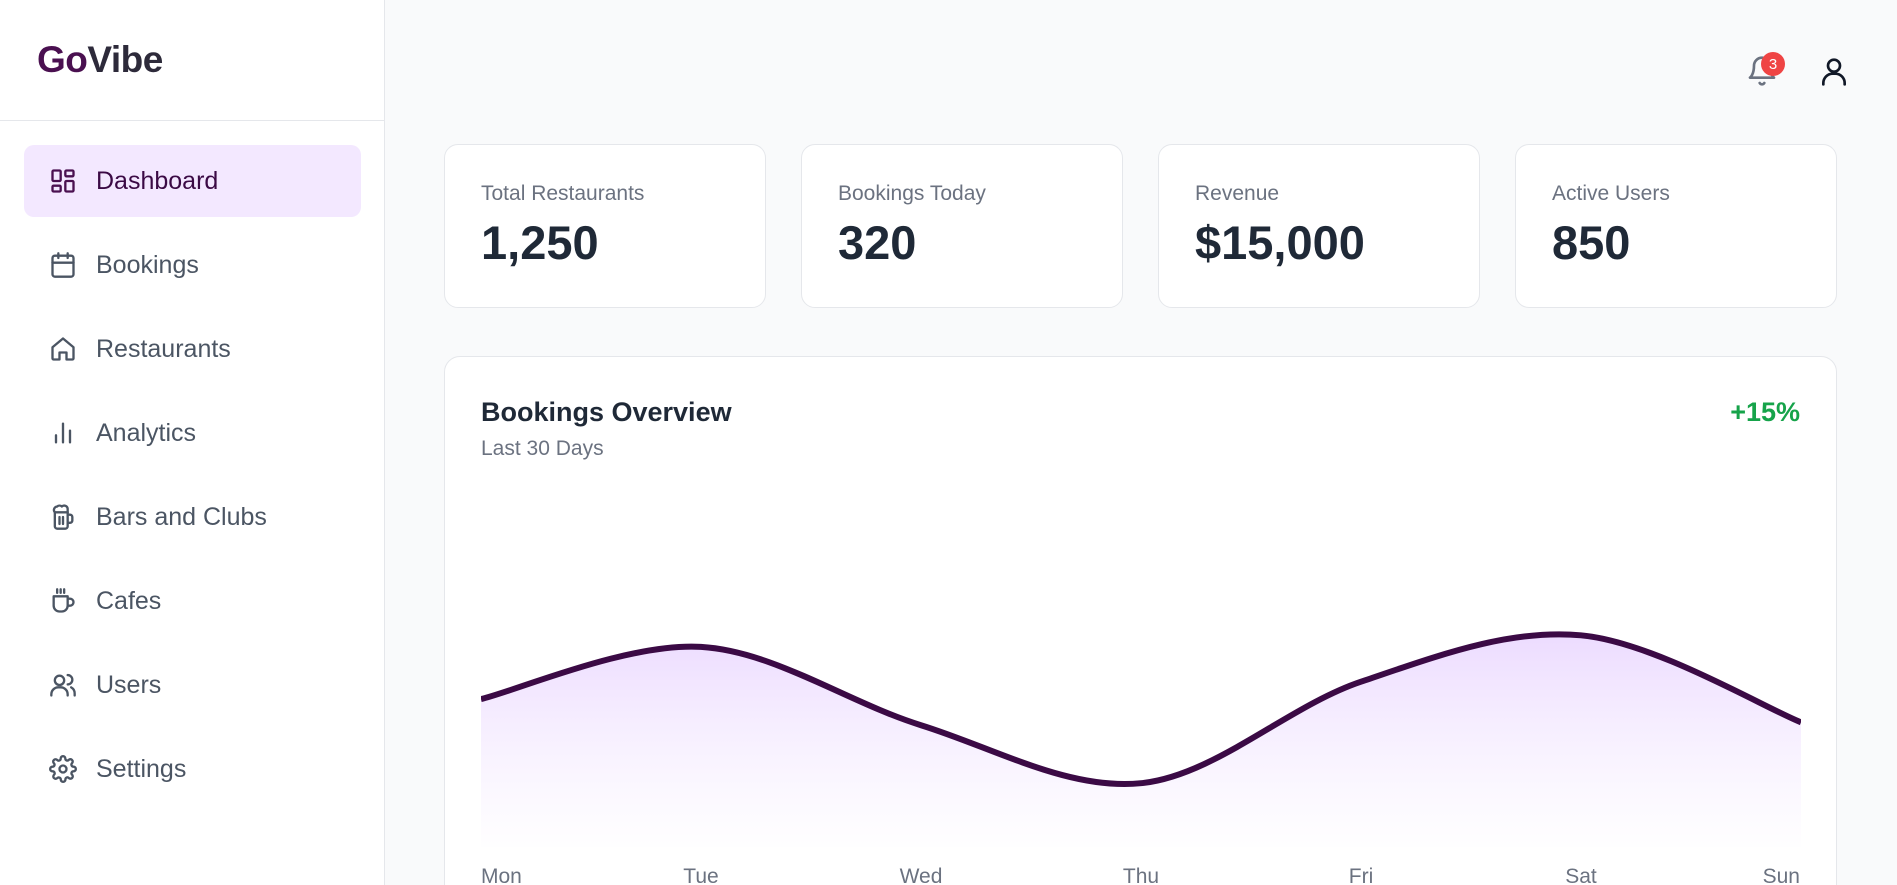  I want to click on notification-count-badge: 3, so click(1773, 64).